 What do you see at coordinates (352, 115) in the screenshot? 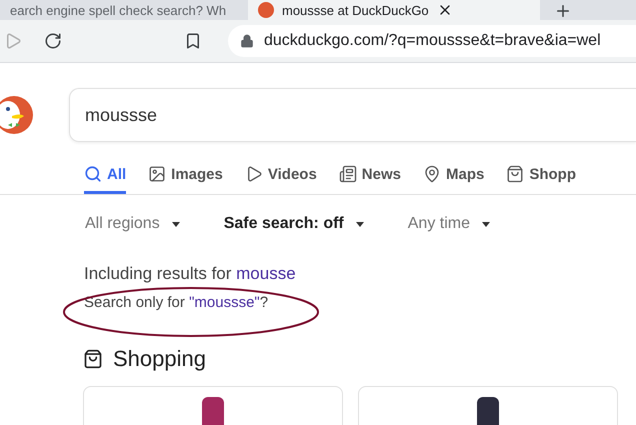
I see `search-field: moussse` at bounding box center [352, 115].